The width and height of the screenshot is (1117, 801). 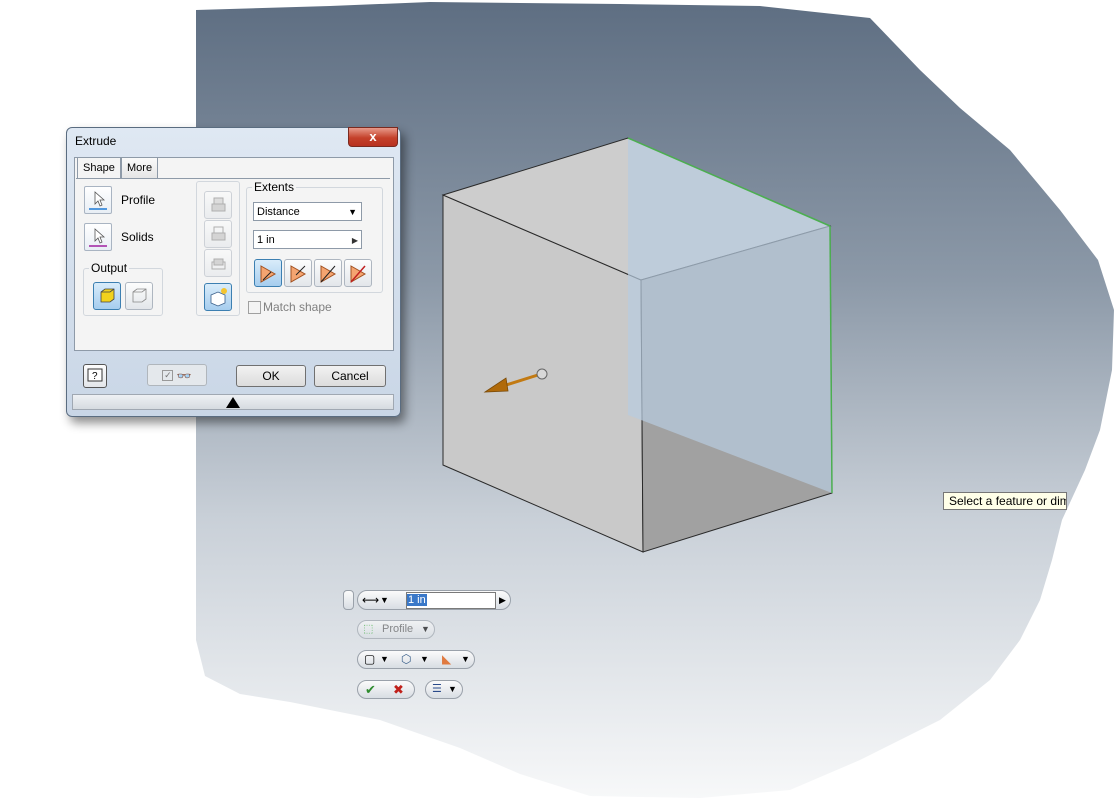 I want to click on match-shape-label: Match shape, so click(x=297, y=307).